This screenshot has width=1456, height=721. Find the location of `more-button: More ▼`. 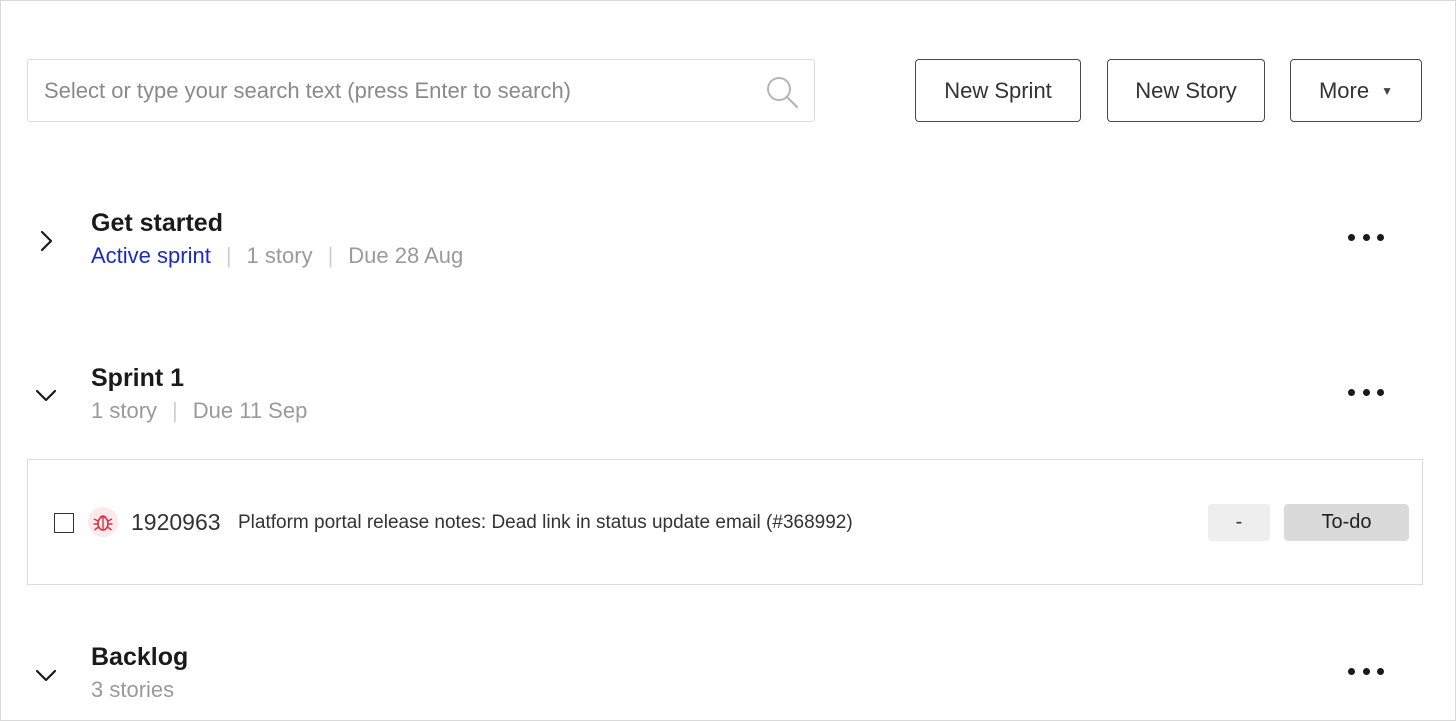

more-button: More ▼ is located at coordinates (1356, 90).